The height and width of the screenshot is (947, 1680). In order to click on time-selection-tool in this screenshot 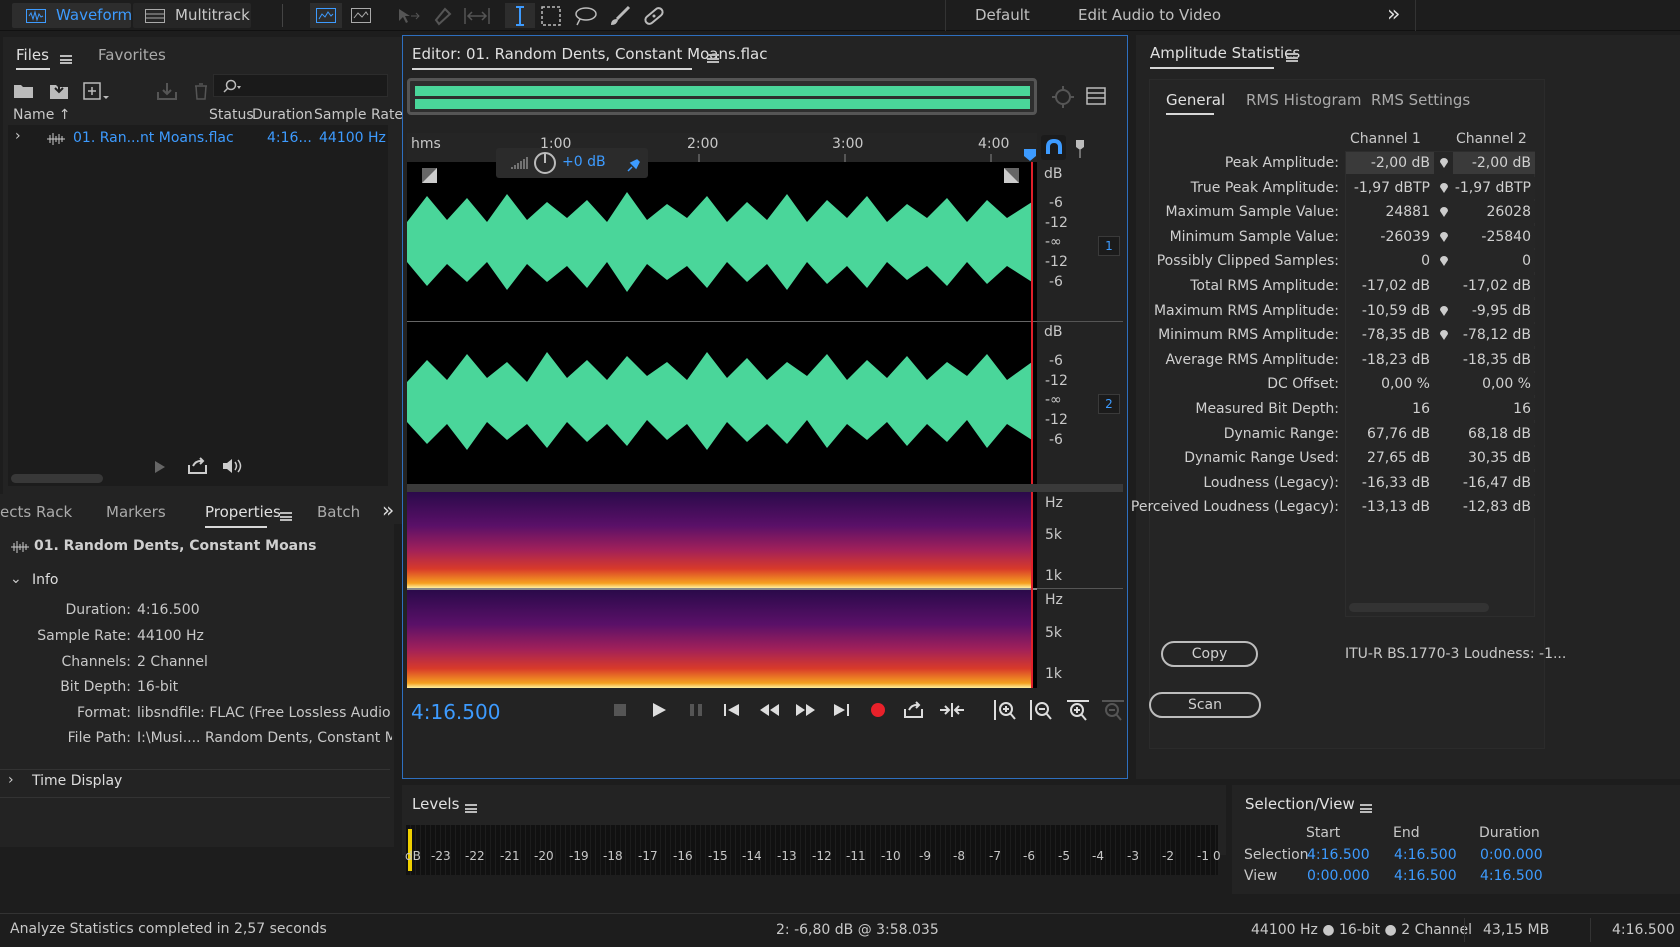, I will do `click(520, 15)`.